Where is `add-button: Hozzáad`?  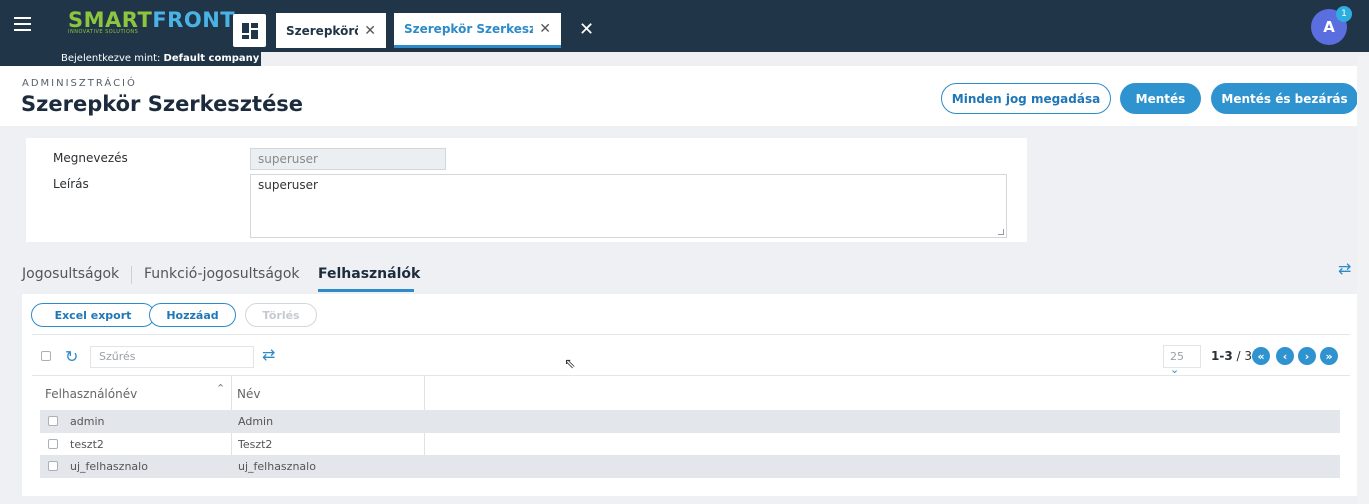
add-button: Hozzáad is located at coordinates (192, 315).